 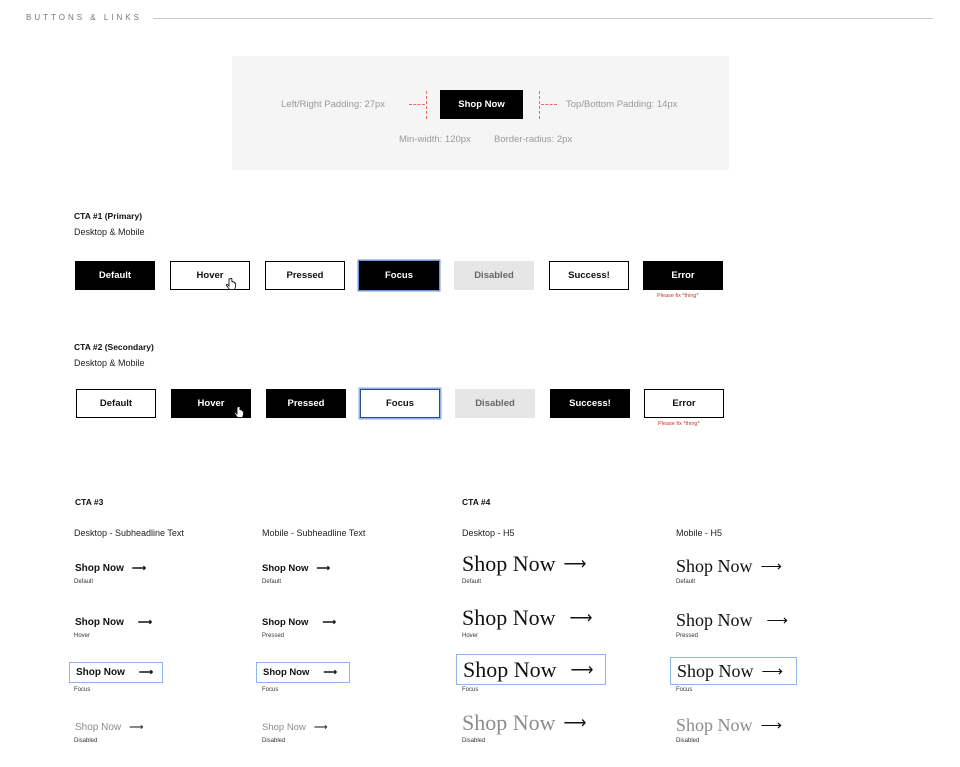 What do you see at coordinates (495, 403) in the screenshot?
I see `cta2-disabled-button: Disabled` at bounding box center [495, 403].